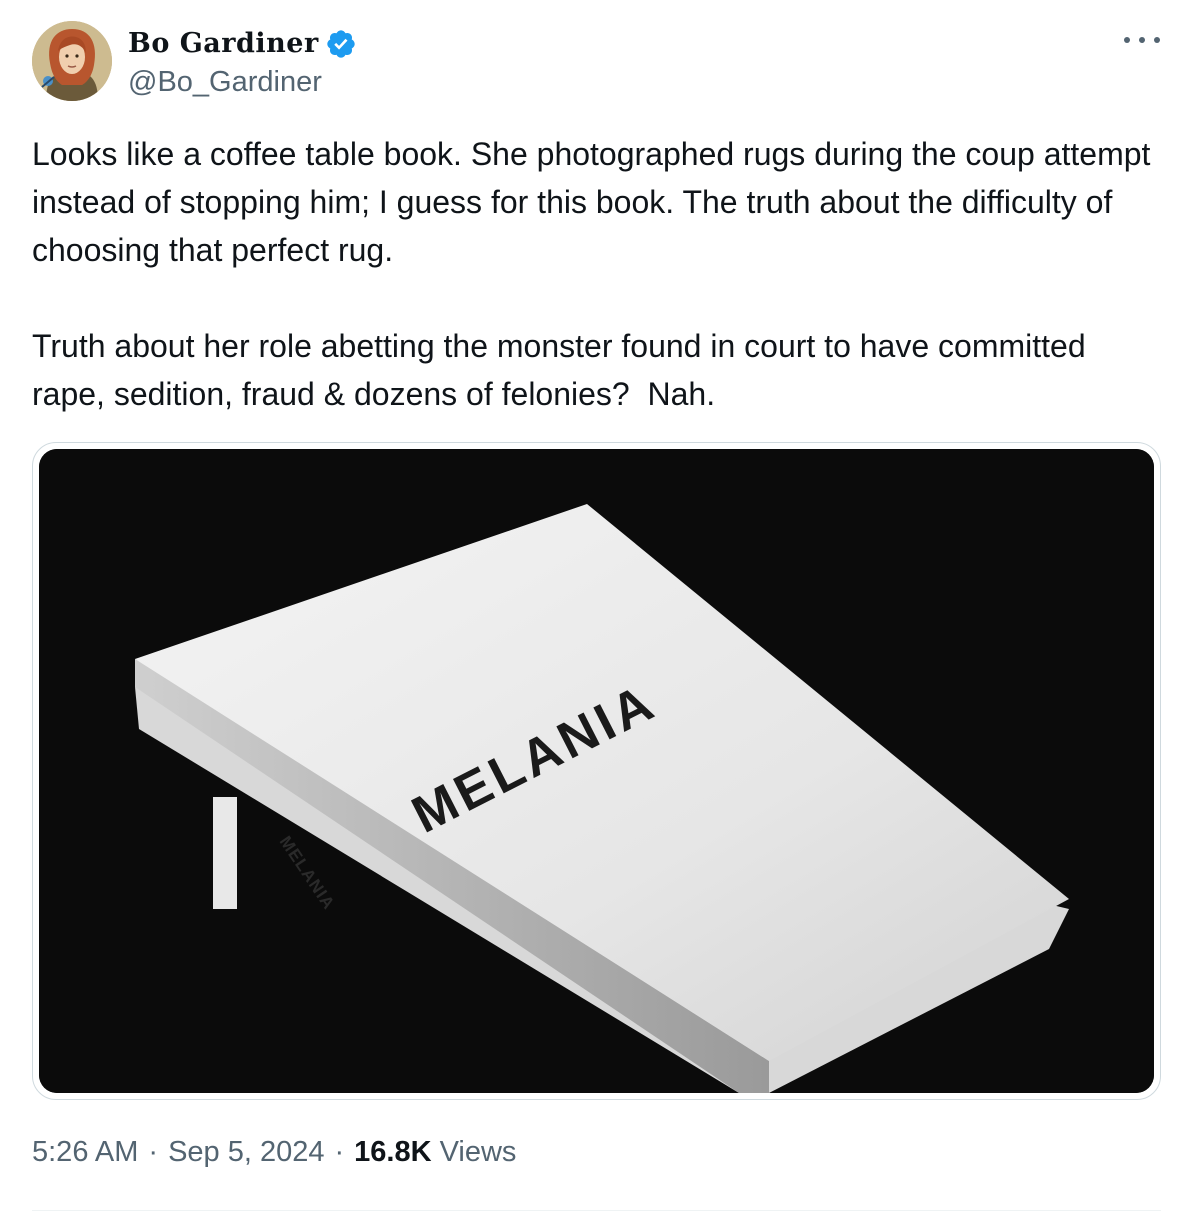  I want to click on portrait-avatar-icon, so click(72, 61).